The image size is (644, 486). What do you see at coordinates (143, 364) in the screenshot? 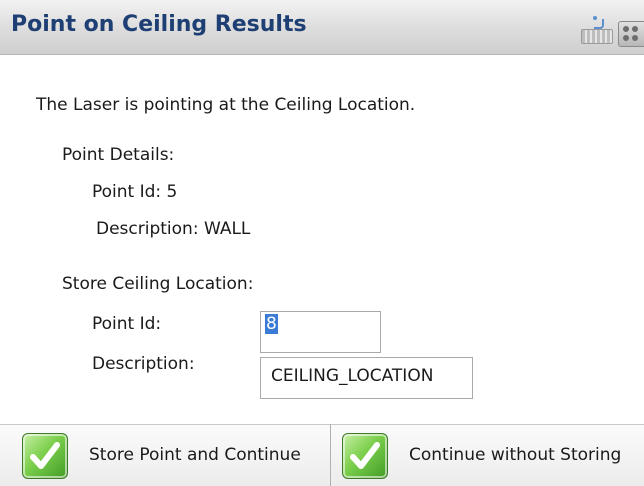
I see `description-label: Description:` at bounding box center [143, 364].